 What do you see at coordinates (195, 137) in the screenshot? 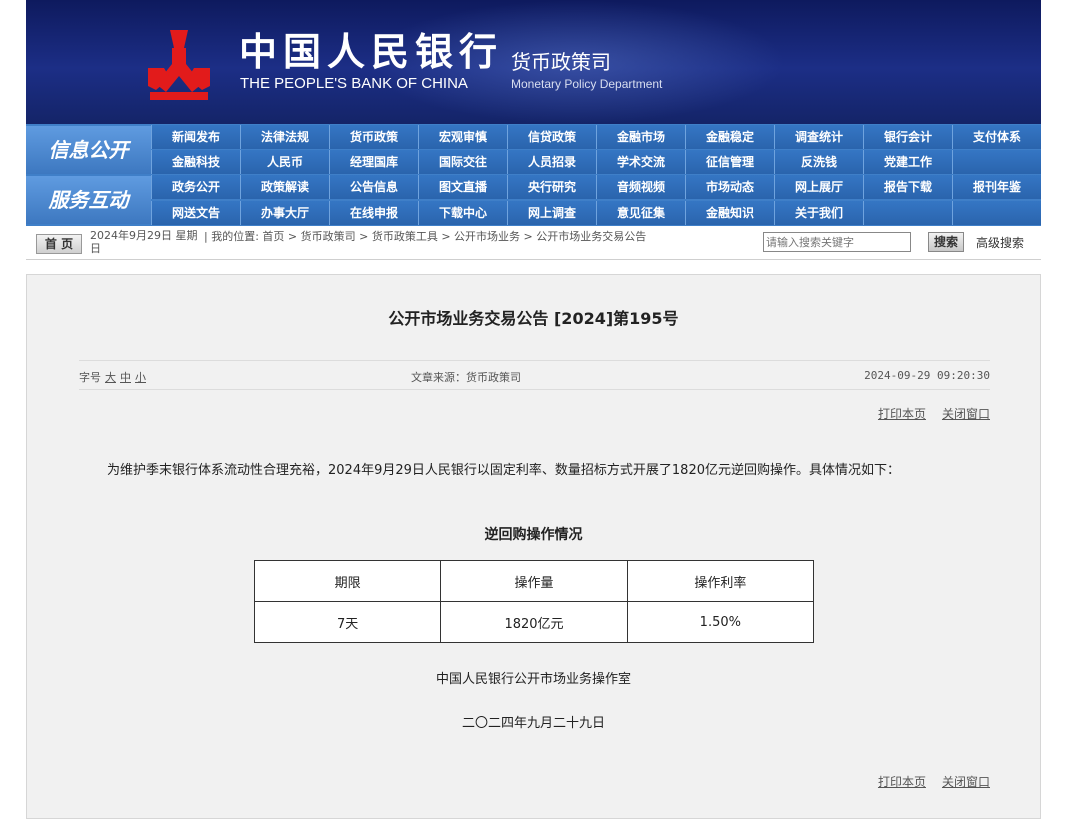
I see `nav-item: 新闻发布` at bounding box center [195, 137].